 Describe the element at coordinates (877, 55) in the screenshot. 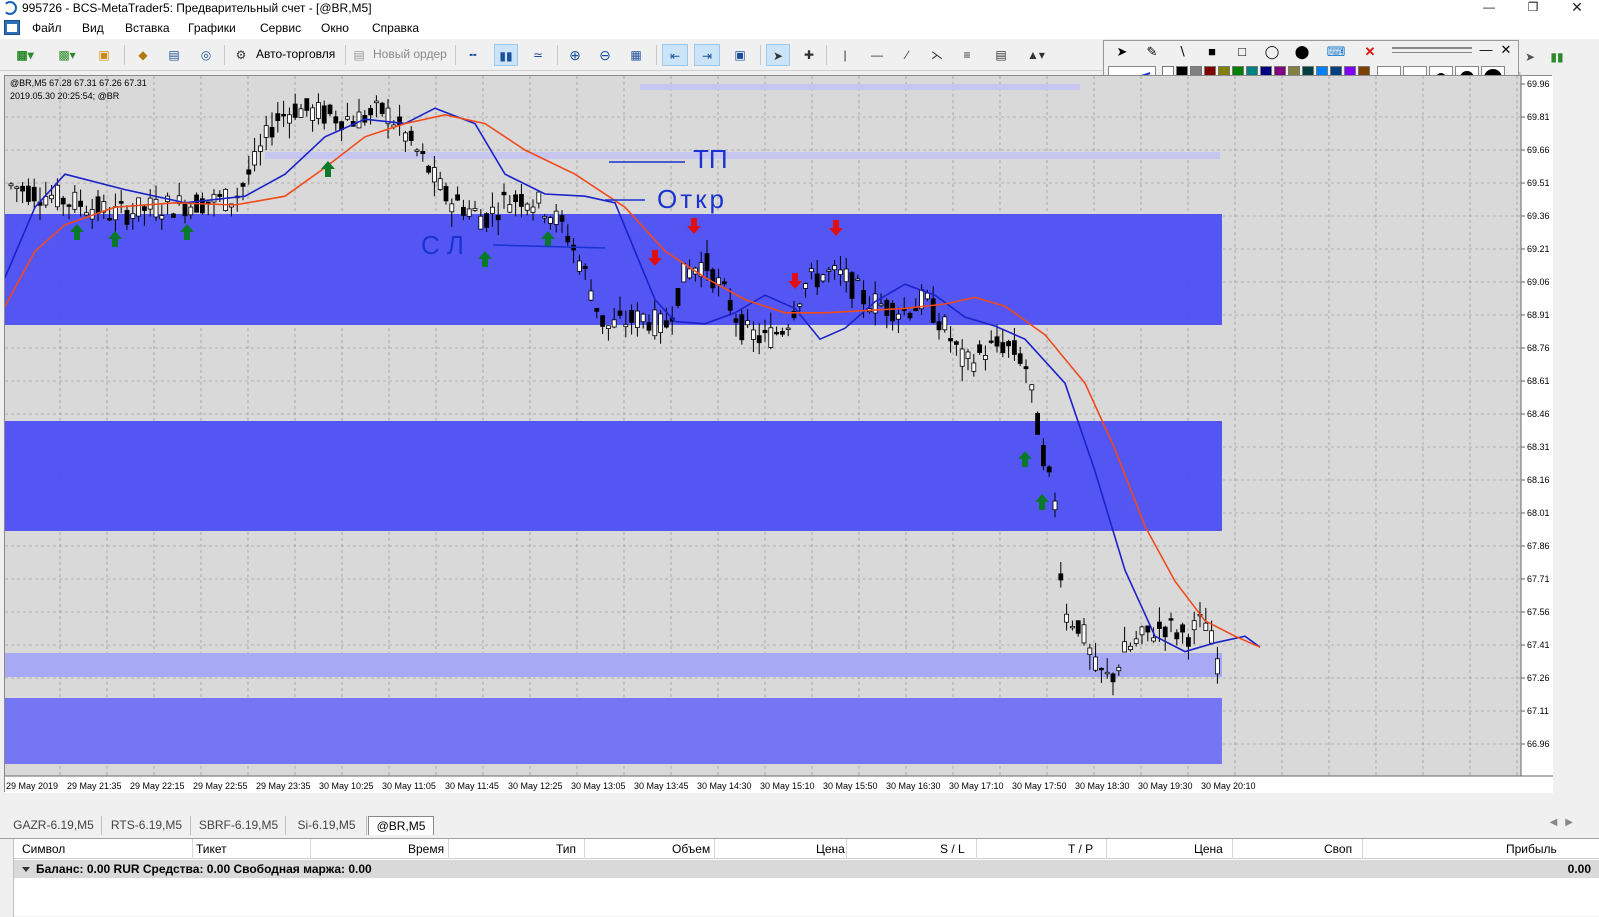

I see `horizontal-line-icon: —` at that location.